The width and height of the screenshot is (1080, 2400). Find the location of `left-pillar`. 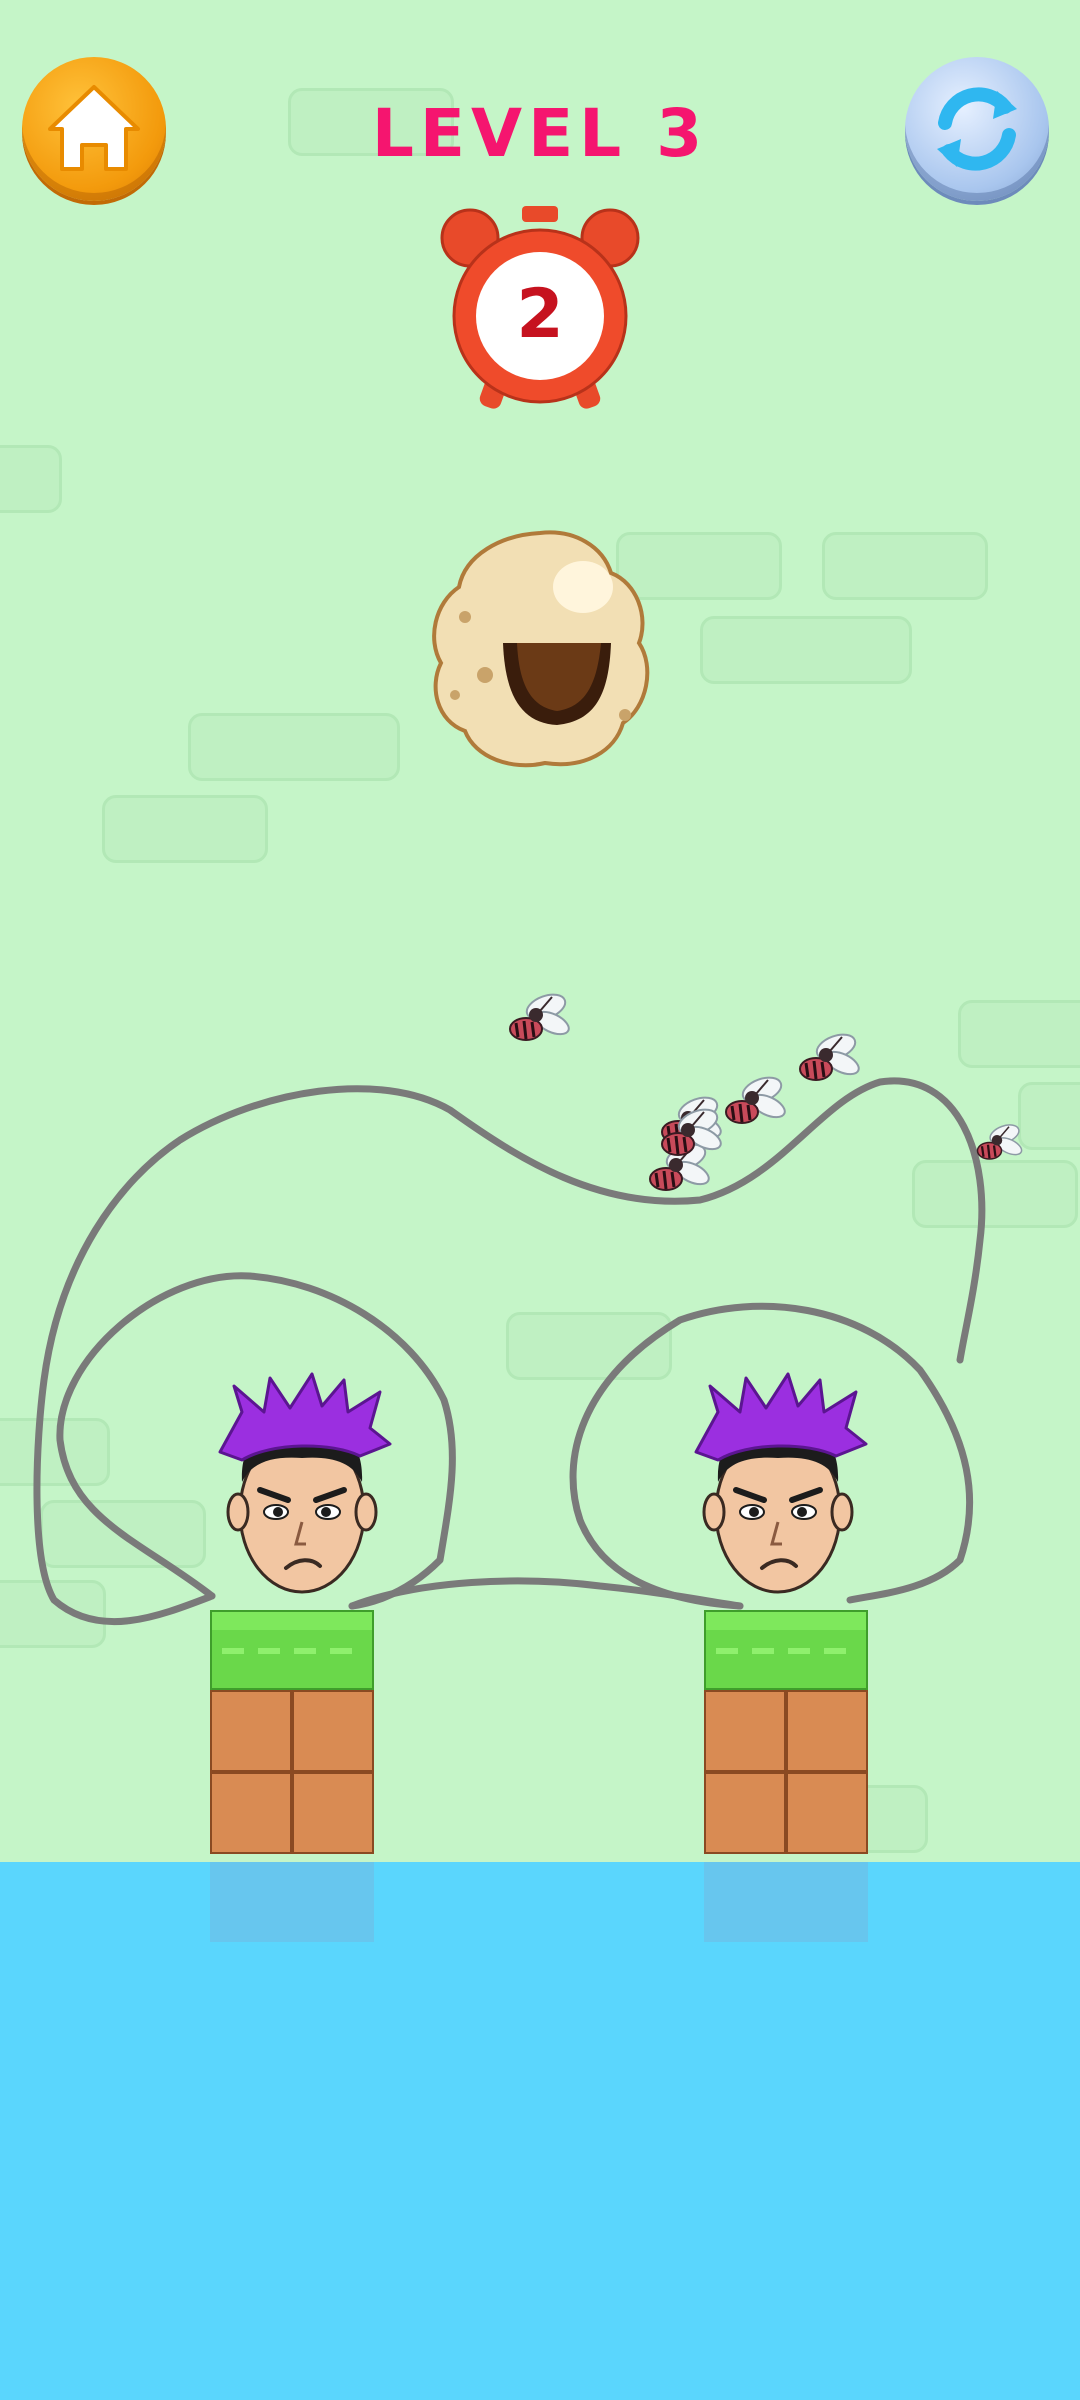

left-pillar is located at coordinates (292, 1732).